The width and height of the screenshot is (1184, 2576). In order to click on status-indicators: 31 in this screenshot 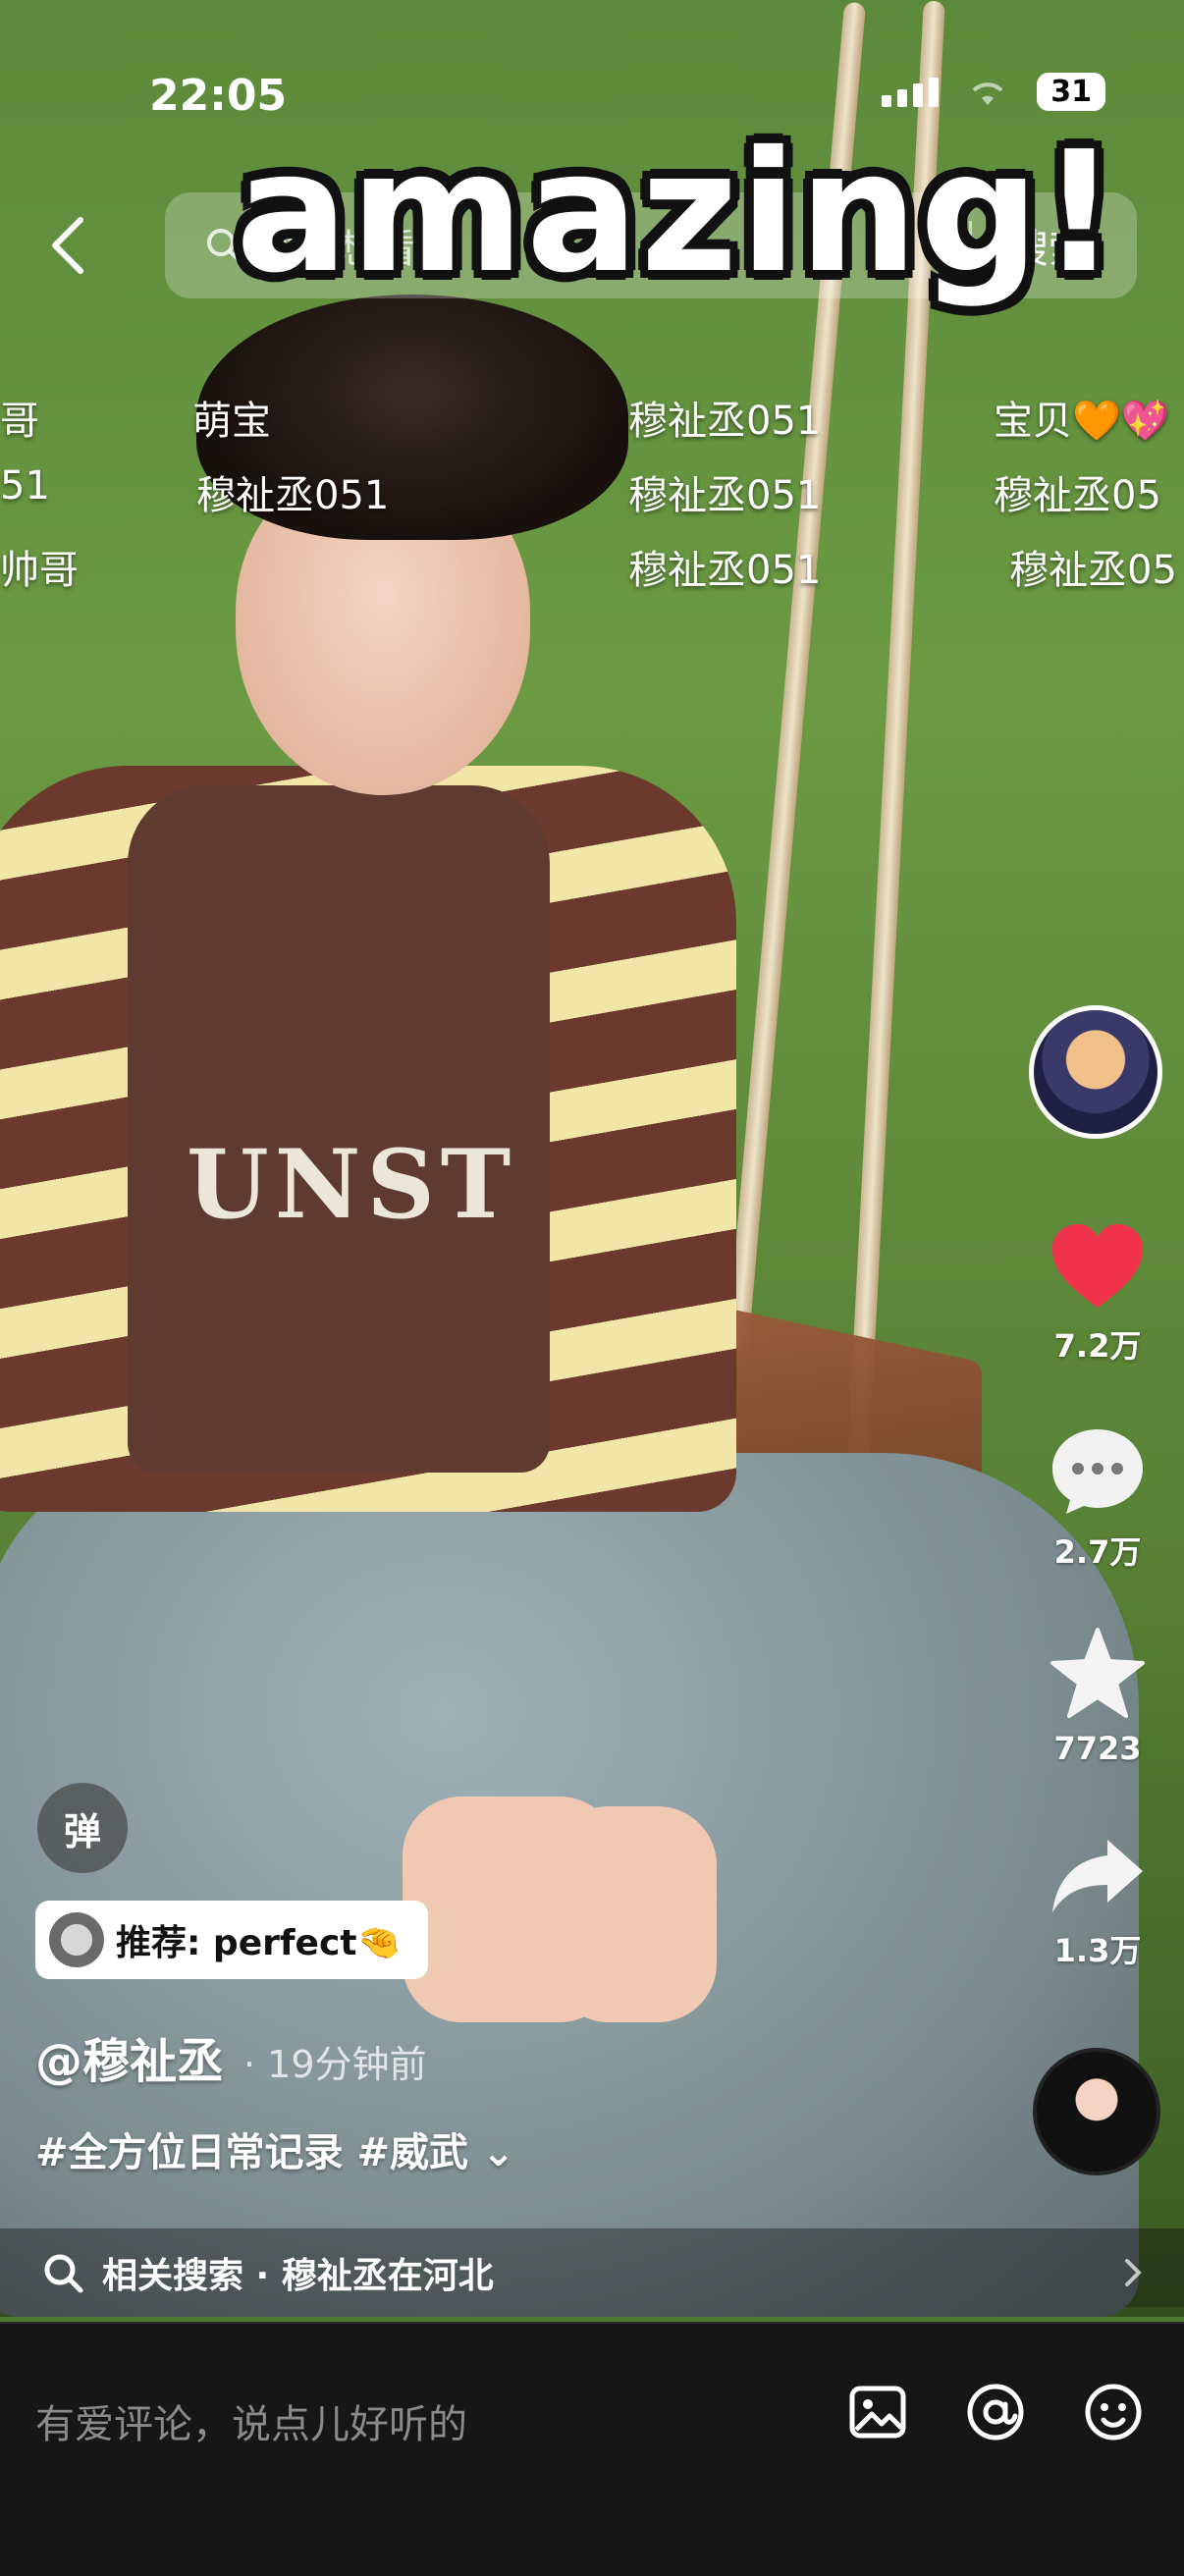, I will do `click(993, 92)`.